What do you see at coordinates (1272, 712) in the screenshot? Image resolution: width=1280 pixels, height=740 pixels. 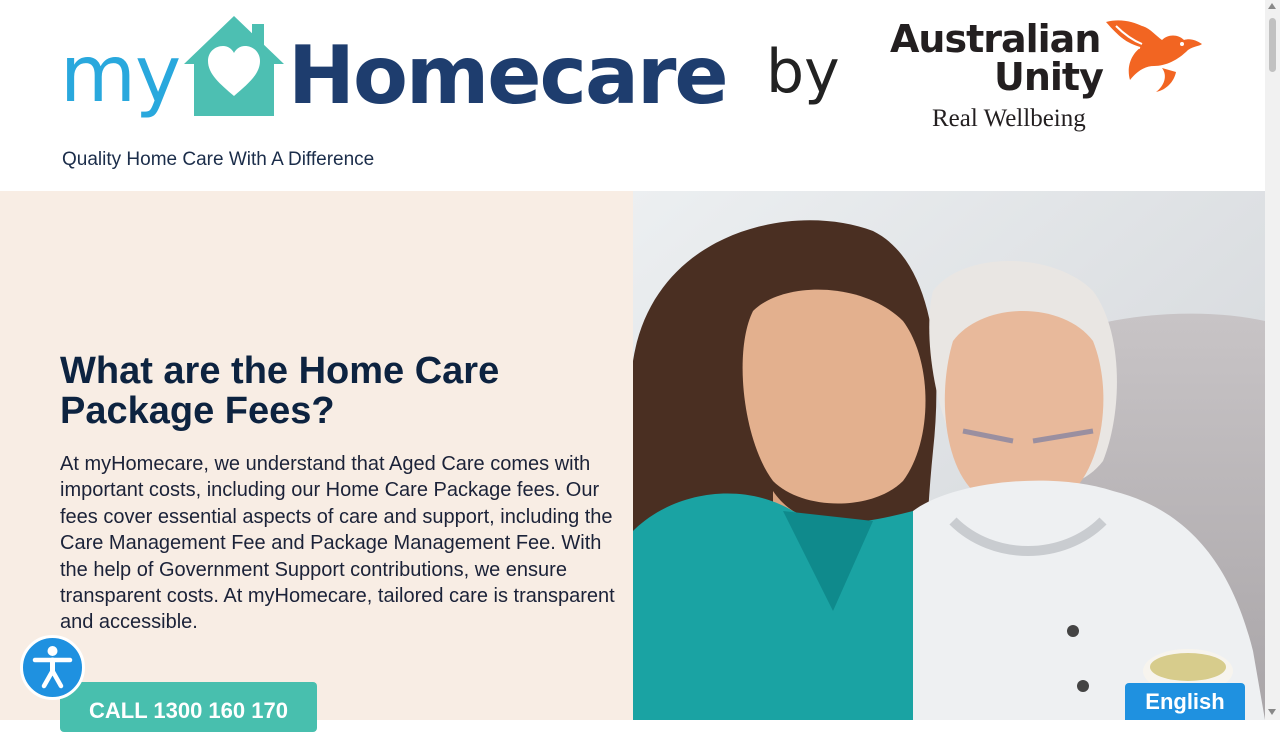 I see `scroll-down-arrow-icon` at bounding box center [1272, 712].